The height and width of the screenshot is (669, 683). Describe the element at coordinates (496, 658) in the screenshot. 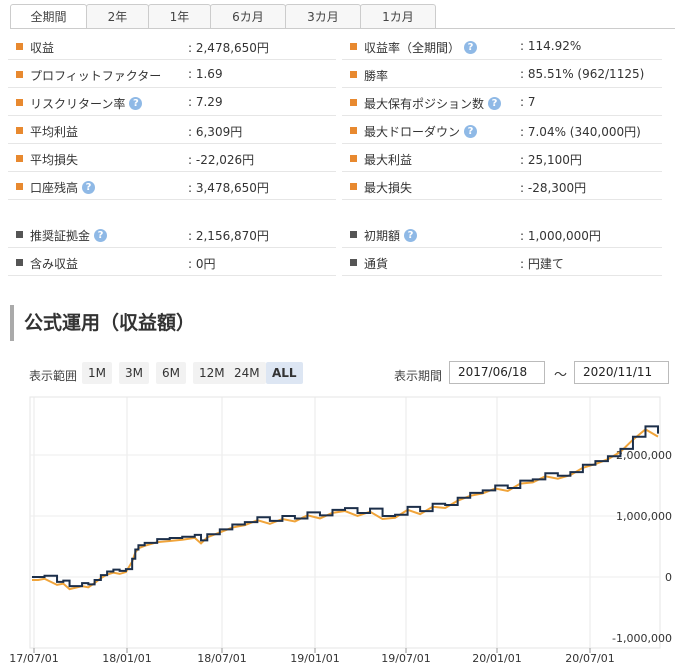

I see `x-tick-label: 20/01/01` at that location.